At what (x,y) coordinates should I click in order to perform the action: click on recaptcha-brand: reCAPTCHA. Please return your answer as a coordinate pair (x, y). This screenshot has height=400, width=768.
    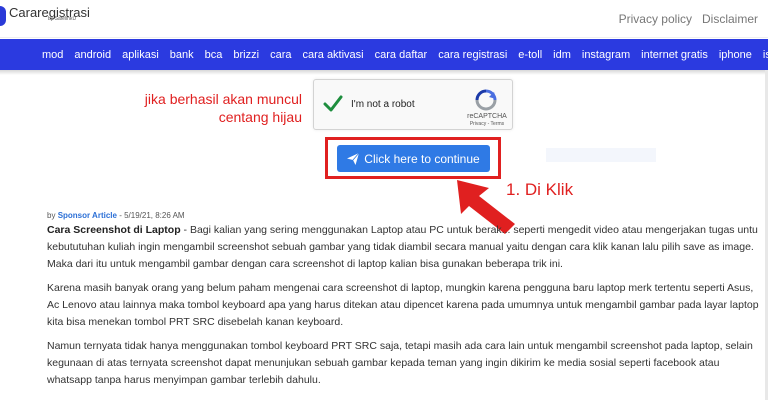
    Looking at the image, I should click on (487, 116).